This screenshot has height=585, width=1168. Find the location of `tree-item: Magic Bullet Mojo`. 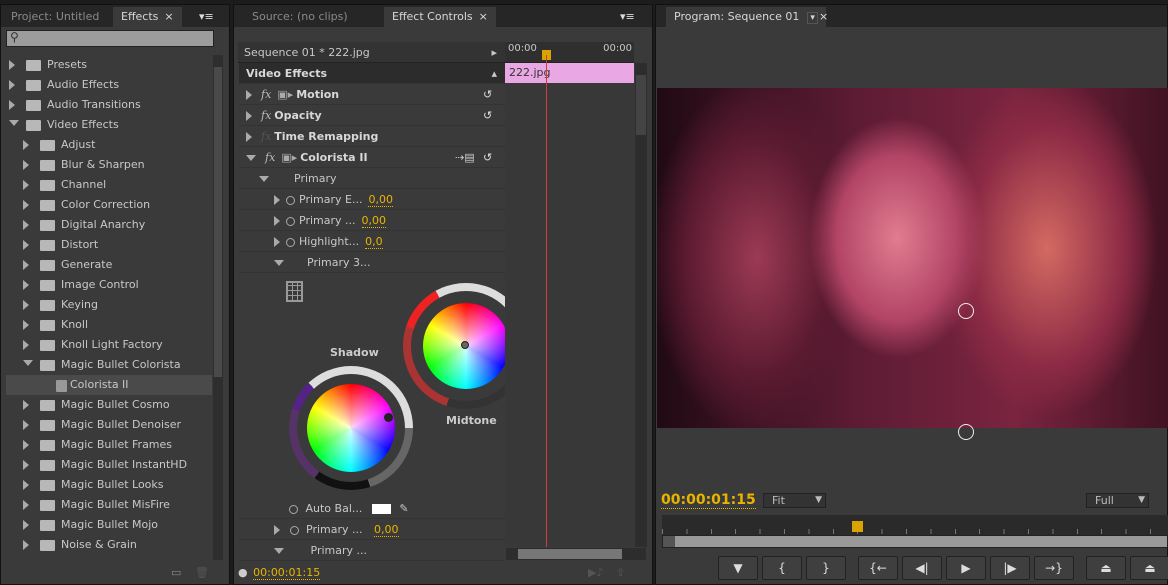

tree-item: Magic Bullet Mojo is located at coordinates (109, 525).